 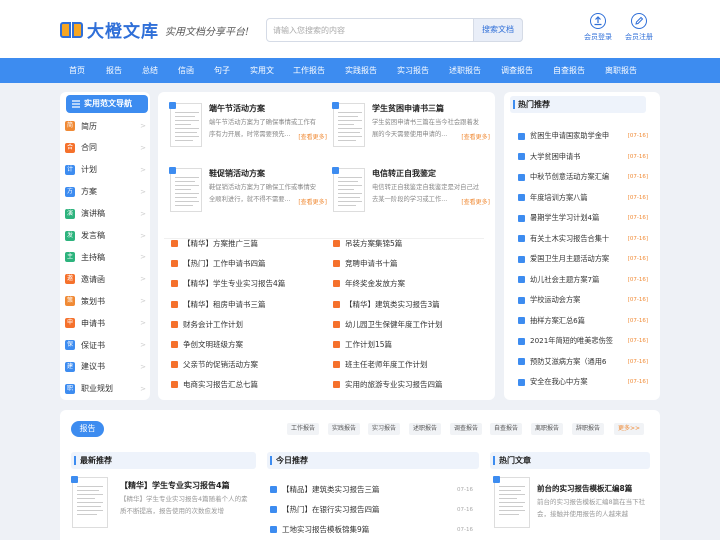 What do you see at coordinates (621, 70) in the screenshot?
I see `nav-item: 离职报告` at bounding box center [621, 70].